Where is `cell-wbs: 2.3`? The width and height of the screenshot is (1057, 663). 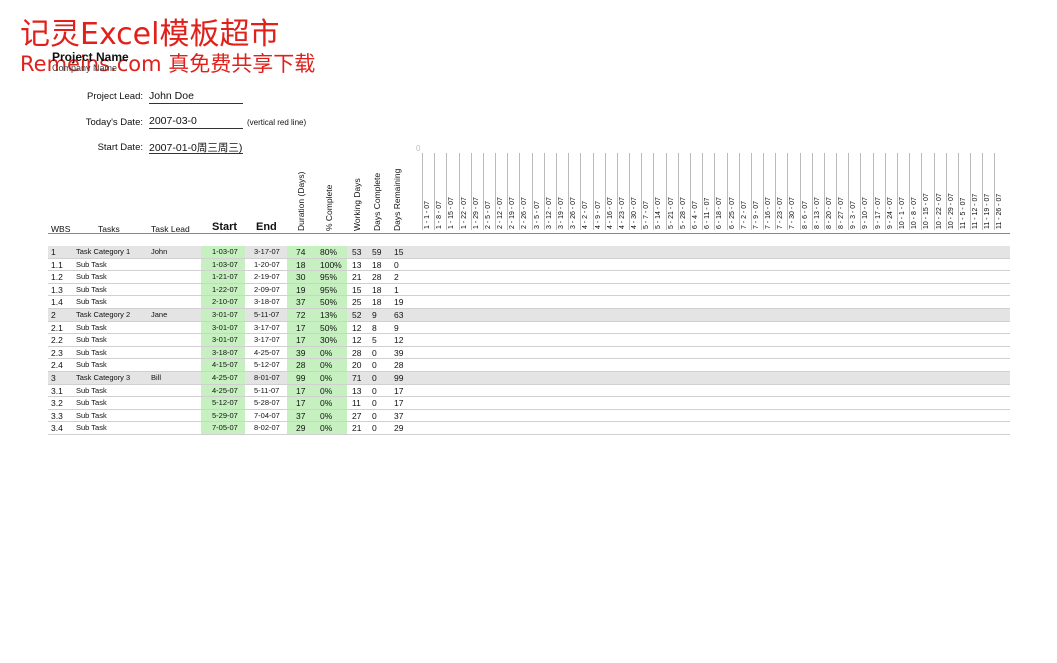
cell-wbs: 2.3 is located at coordinates (57, 352).